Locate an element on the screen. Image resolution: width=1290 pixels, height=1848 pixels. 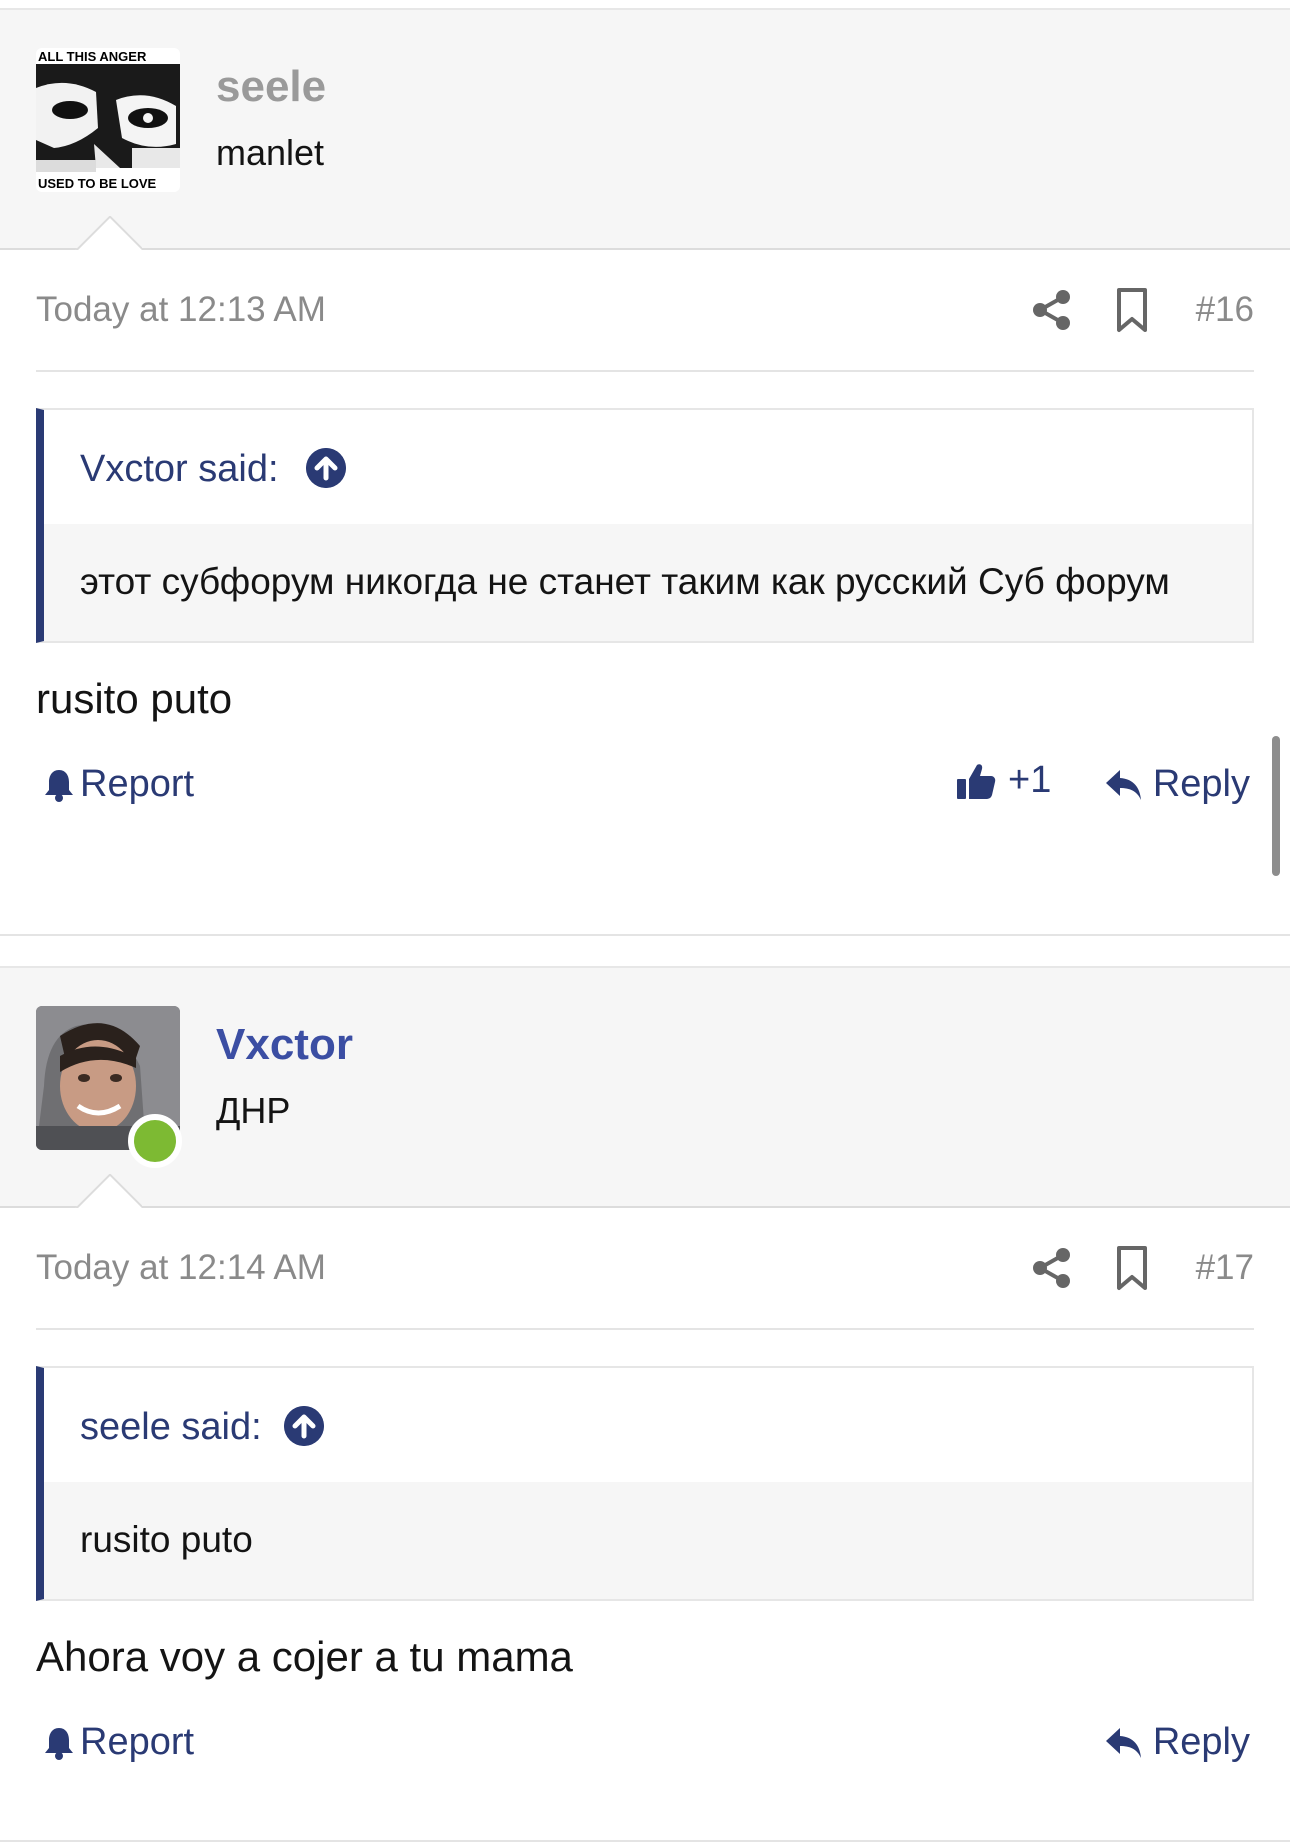
post-number: #16 is located at coordinates (1225, 310).